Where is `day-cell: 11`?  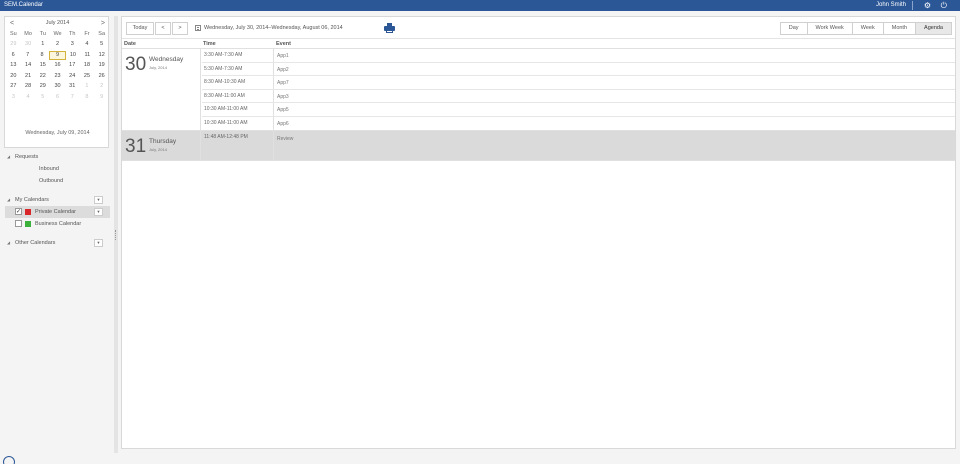 day-cell: 11 is located at coordinates (87, 55).